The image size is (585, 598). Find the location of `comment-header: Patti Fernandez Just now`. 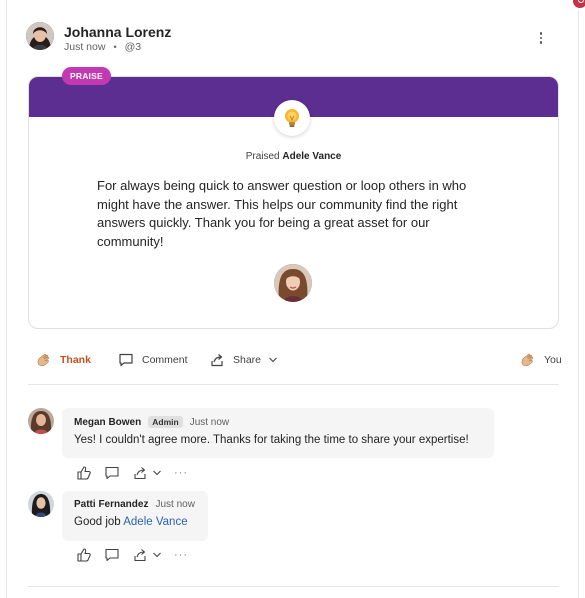

comment-header: Patti Fernandez Just now is located at coordinates (135, 504).